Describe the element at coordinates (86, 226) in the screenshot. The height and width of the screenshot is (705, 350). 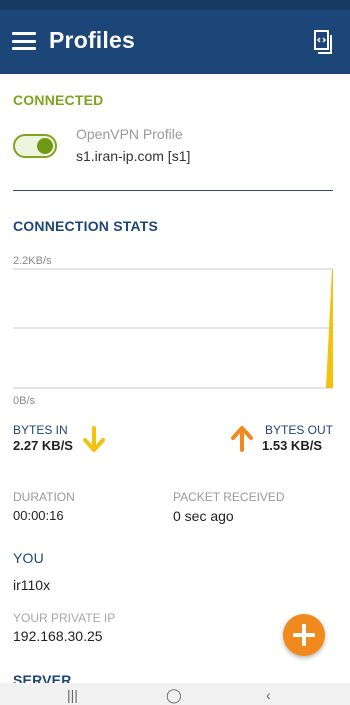
I see `connection-stats-heading: CONNECTION STATS` at that location.